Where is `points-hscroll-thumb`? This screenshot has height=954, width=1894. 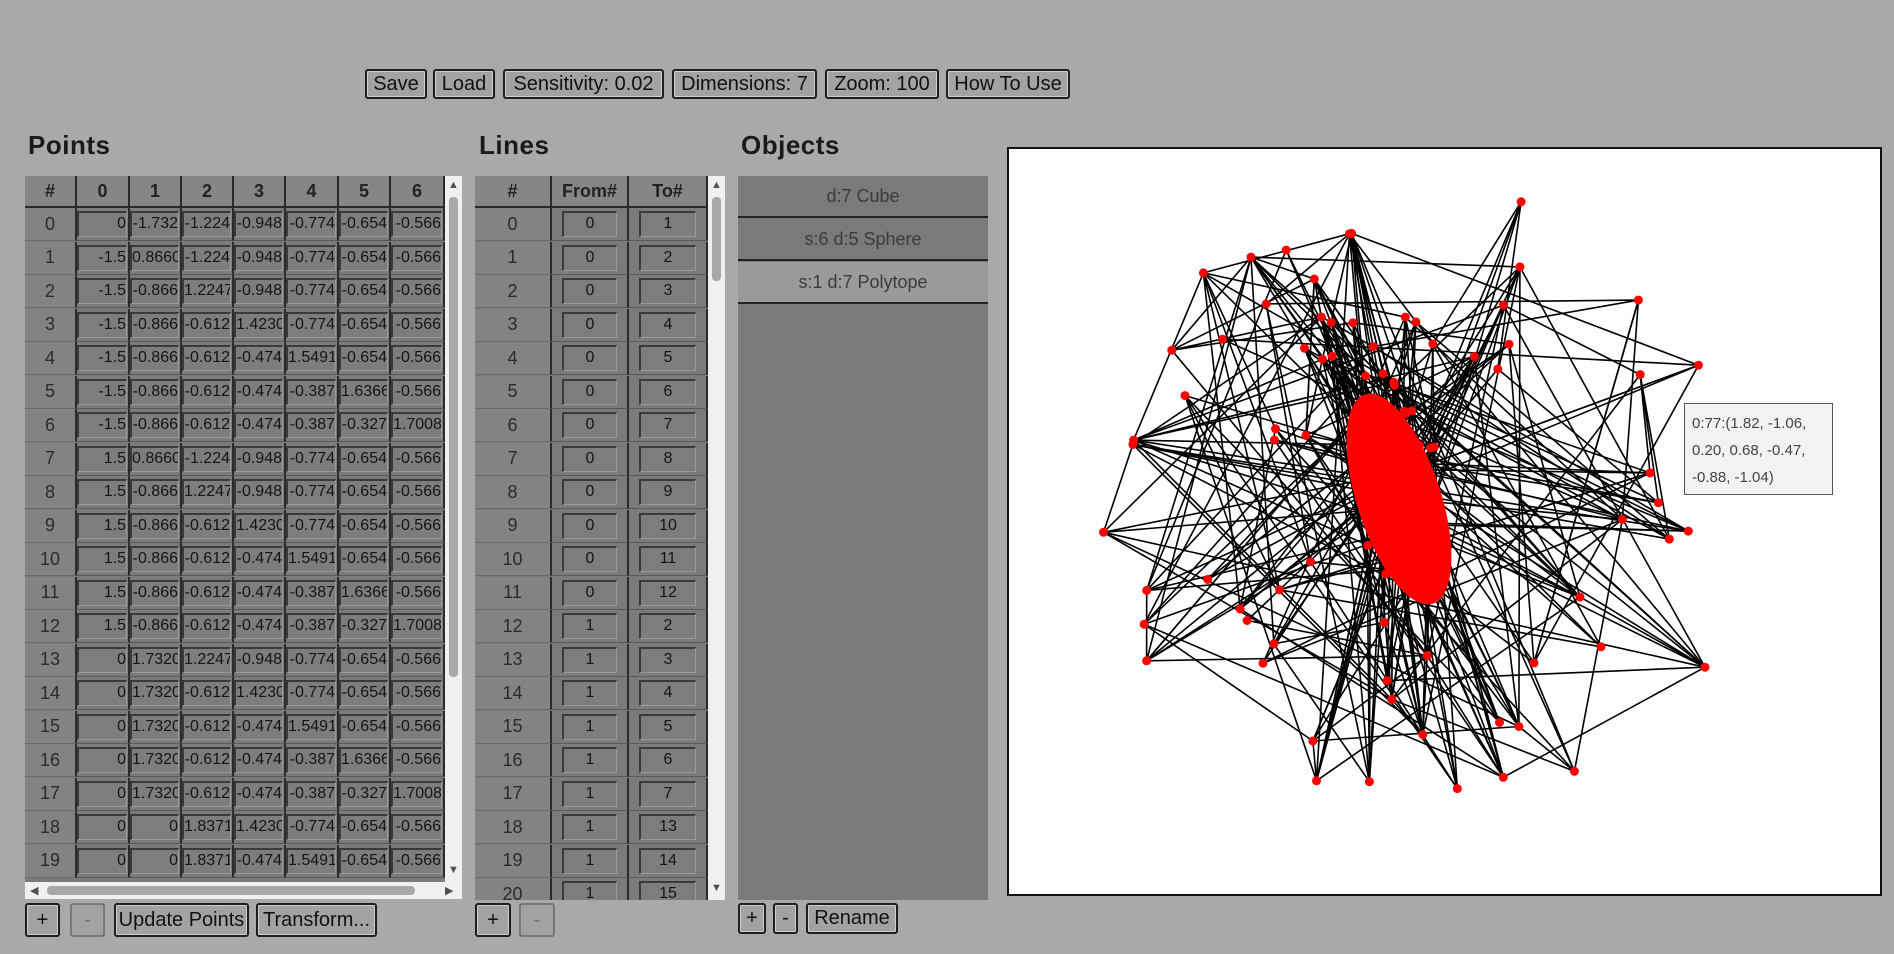 points-hscroll-thumb is located at coordinates (231, 890).